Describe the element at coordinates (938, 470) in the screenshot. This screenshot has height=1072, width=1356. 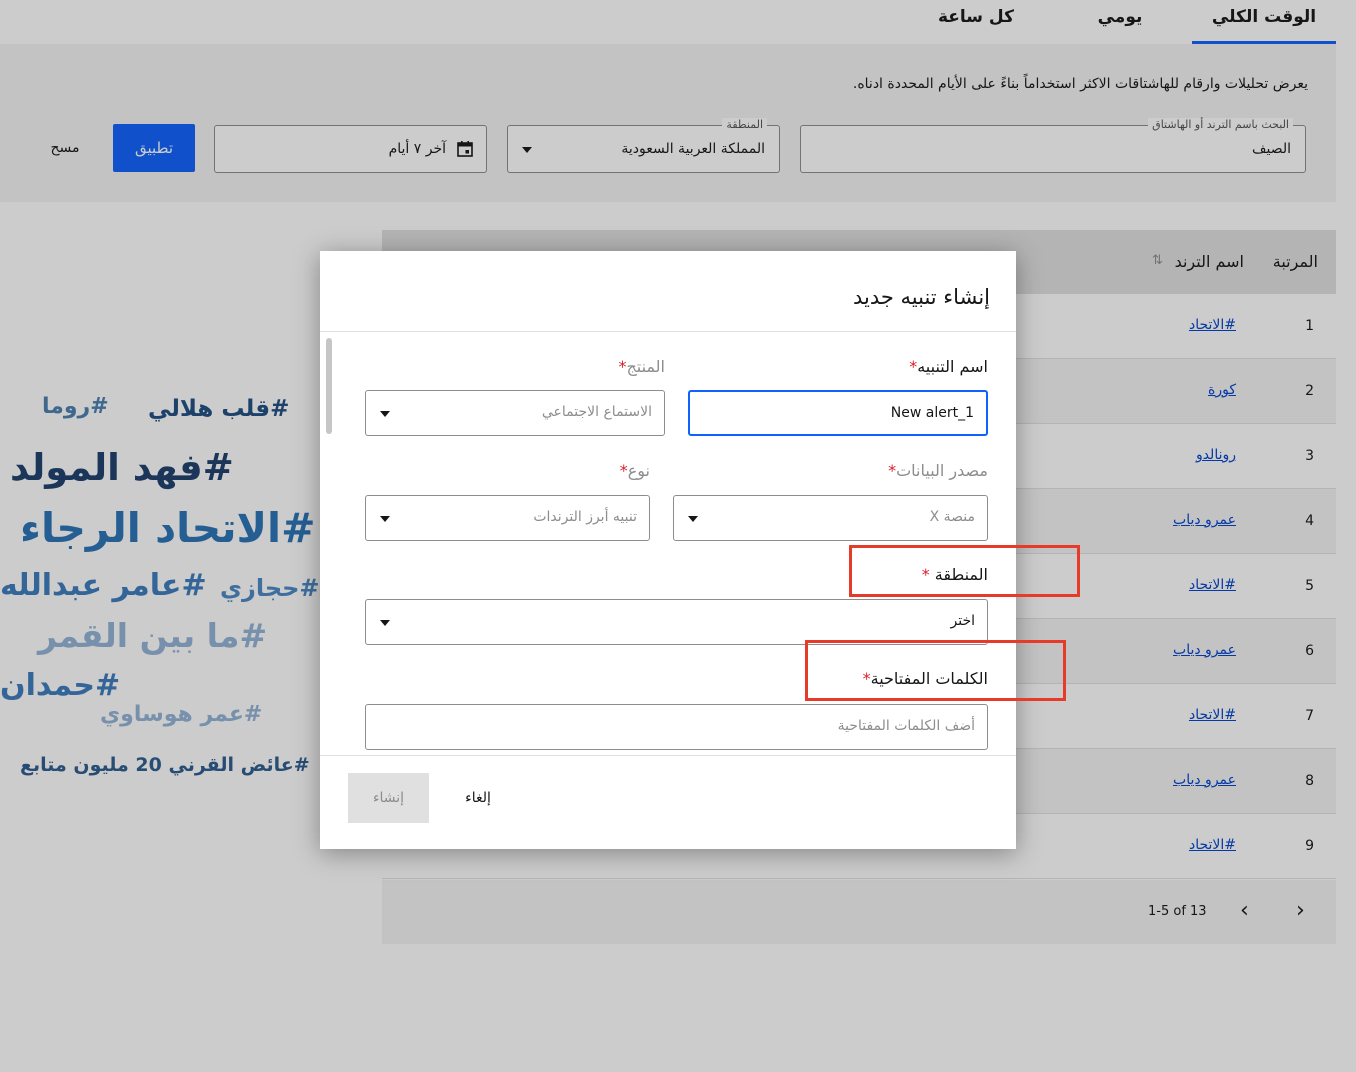
I see `data-source-label: مصدر البيانات*` at that location.